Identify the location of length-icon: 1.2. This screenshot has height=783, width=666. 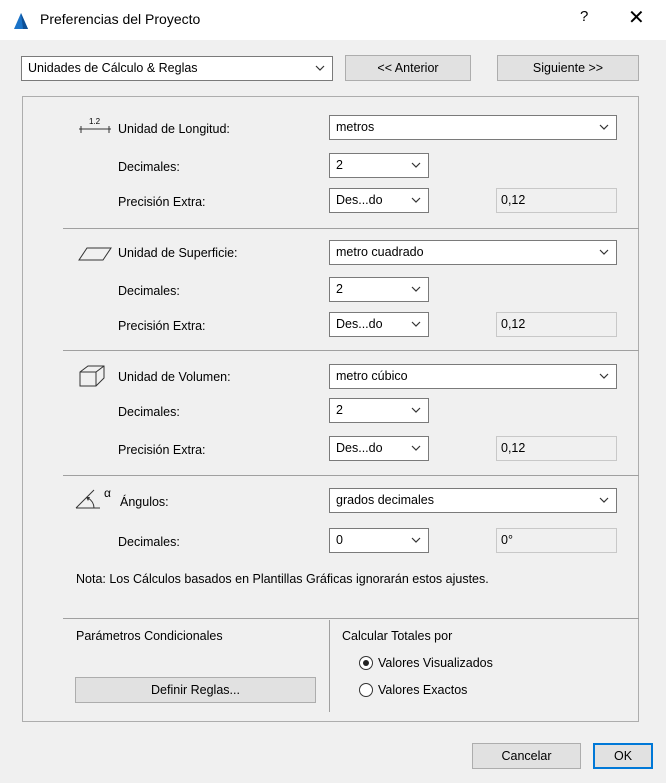
(95, 125).